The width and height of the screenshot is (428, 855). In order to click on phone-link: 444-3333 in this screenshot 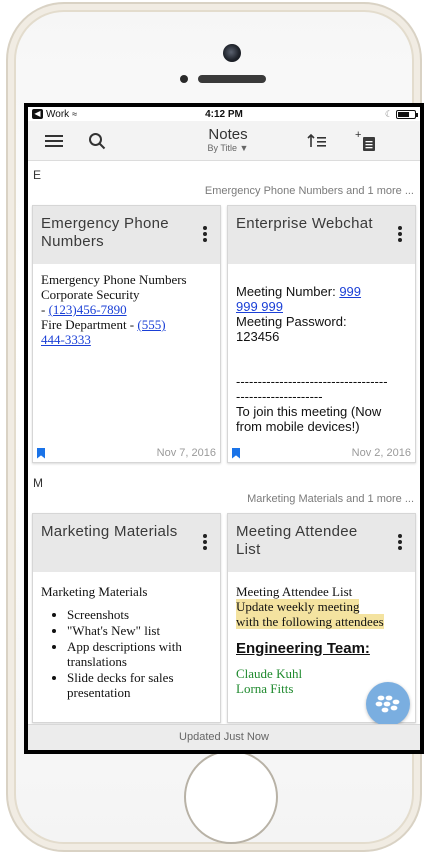, I will do `click(66, 339)`.